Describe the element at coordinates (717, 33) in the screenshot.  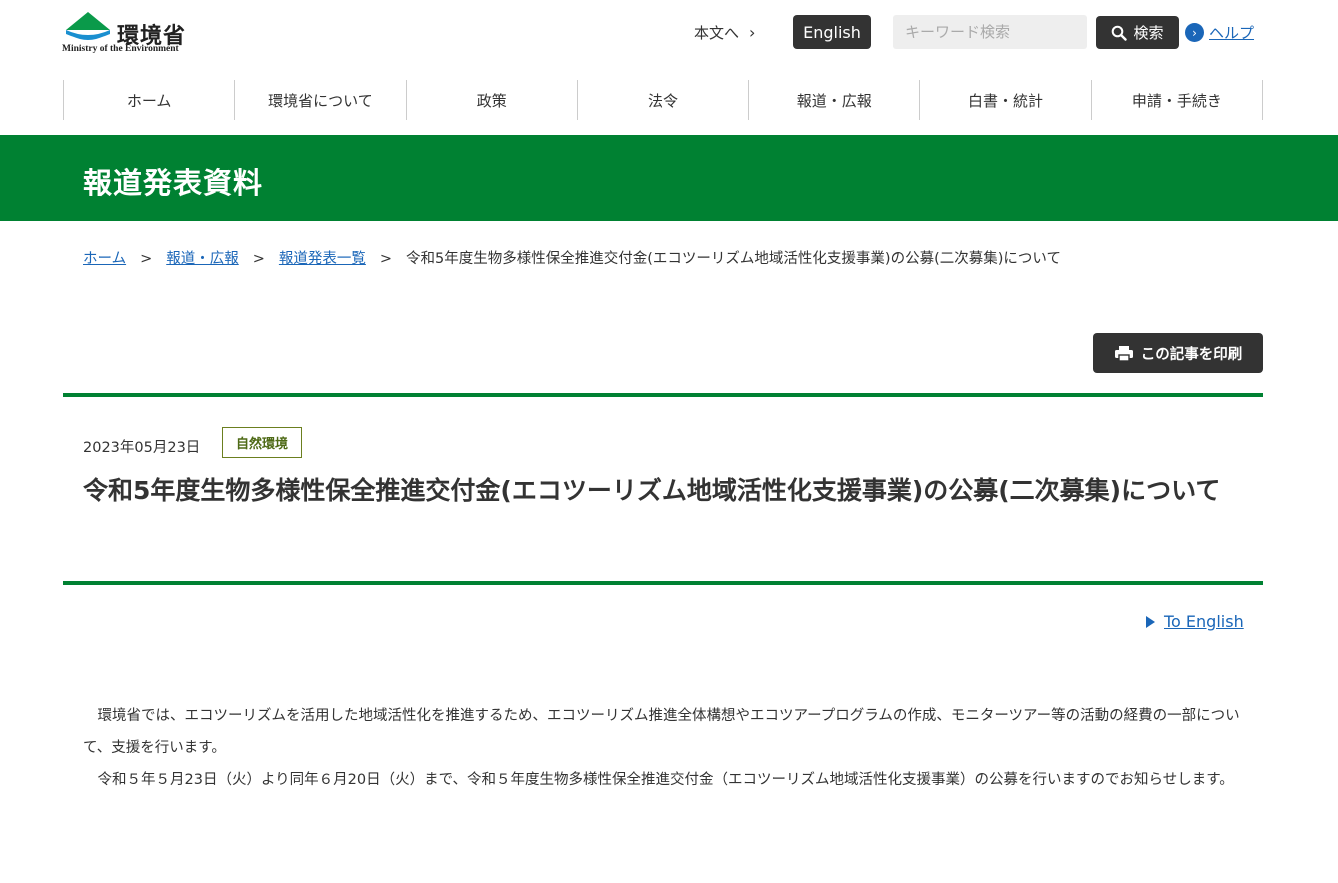
I see `skip-link-label: 本文へ` at that location.